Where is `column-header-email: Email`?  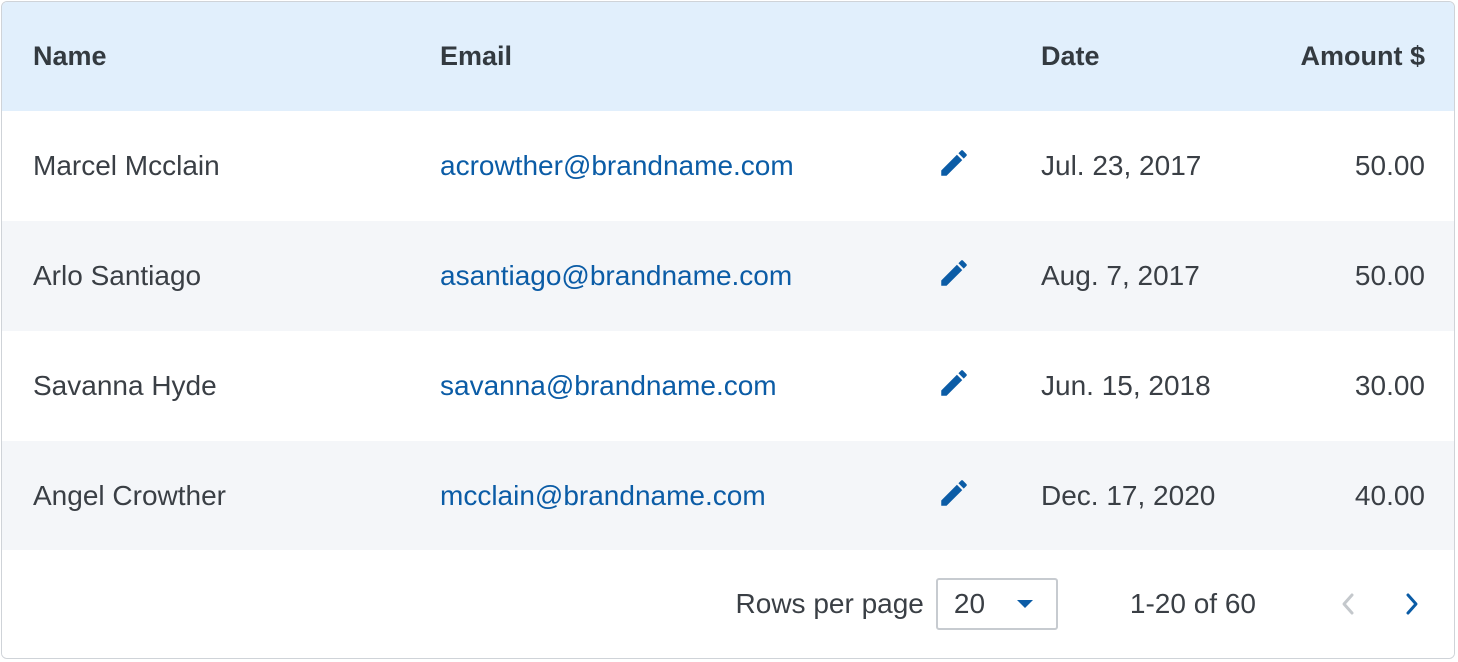 column-header-email: Email is located at coordinates (684, 56).